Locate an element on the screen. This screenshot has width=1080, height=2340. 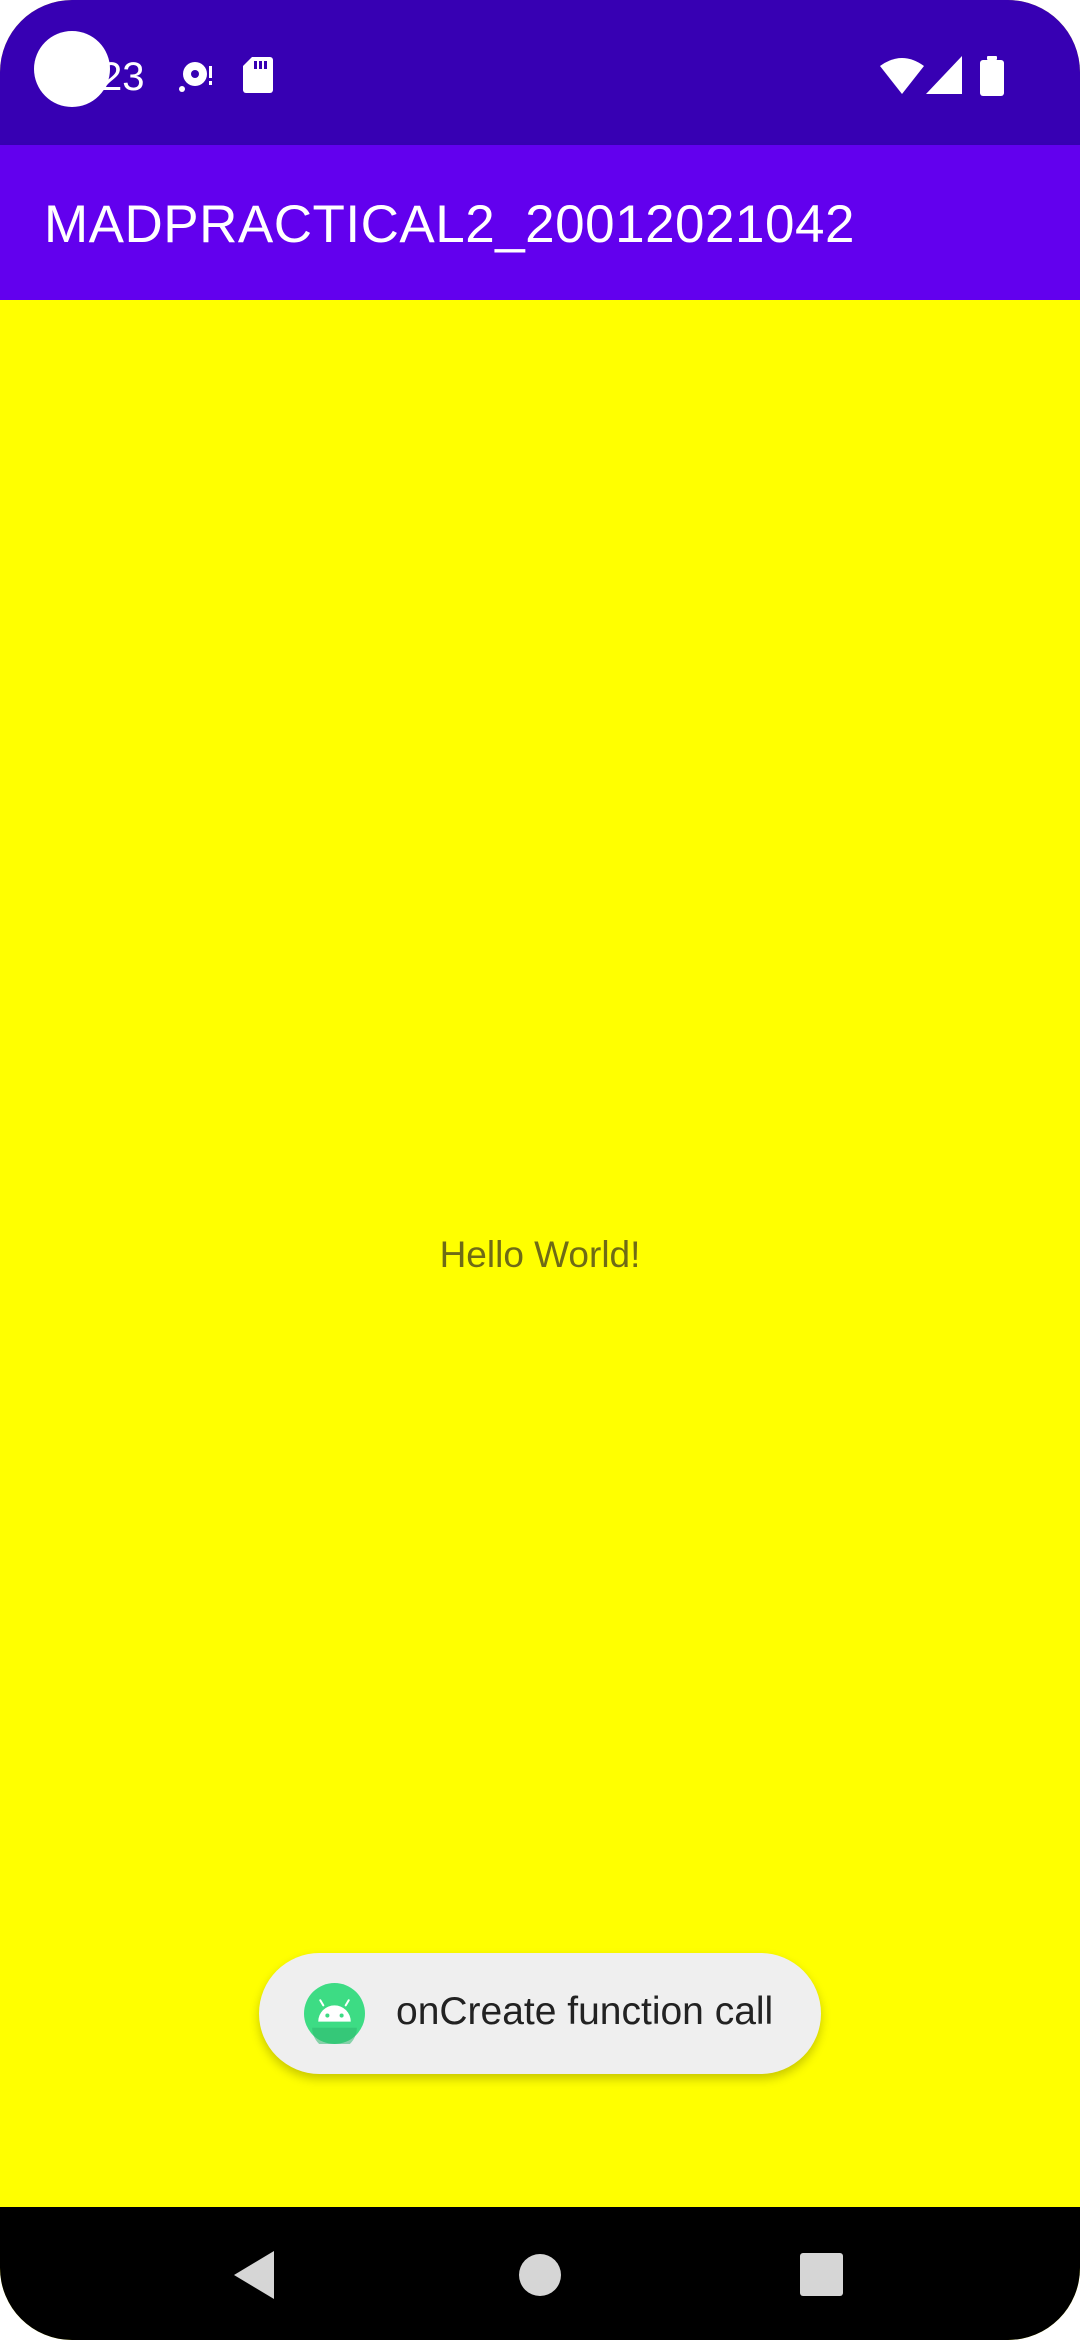
android-icon is located at coordinates (334, 2013).